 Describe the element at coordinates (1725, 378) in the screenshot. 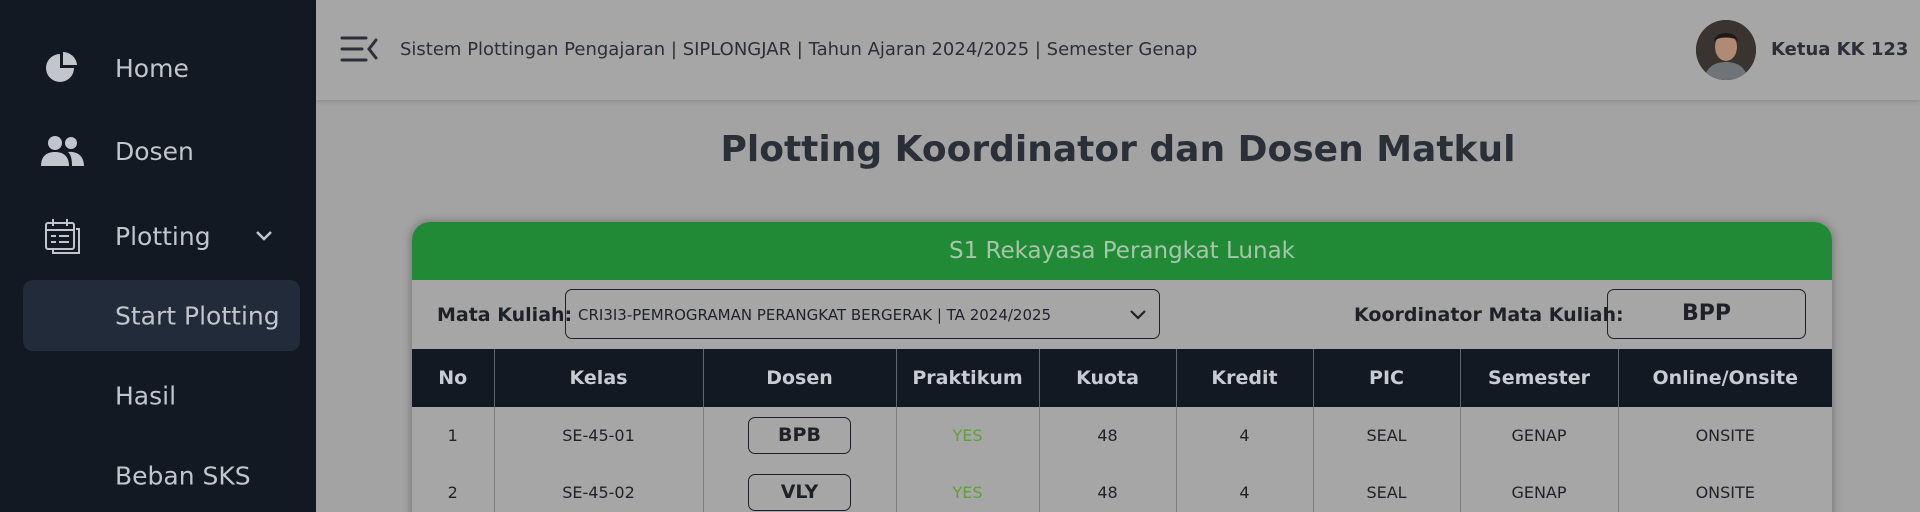

I see `column-header: Online/Onsite` at that location.